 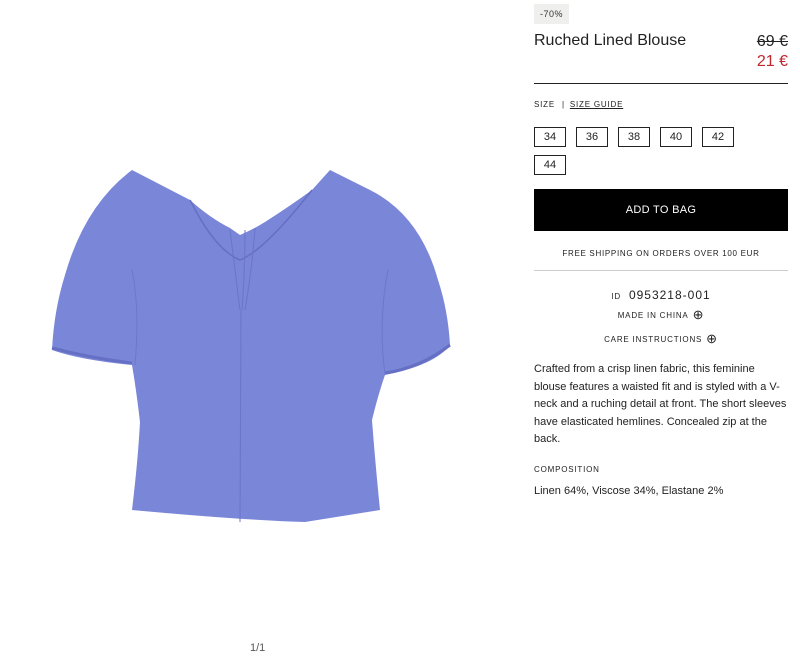 I want to click on size-option-36: 36, so click(x=592, y=137).